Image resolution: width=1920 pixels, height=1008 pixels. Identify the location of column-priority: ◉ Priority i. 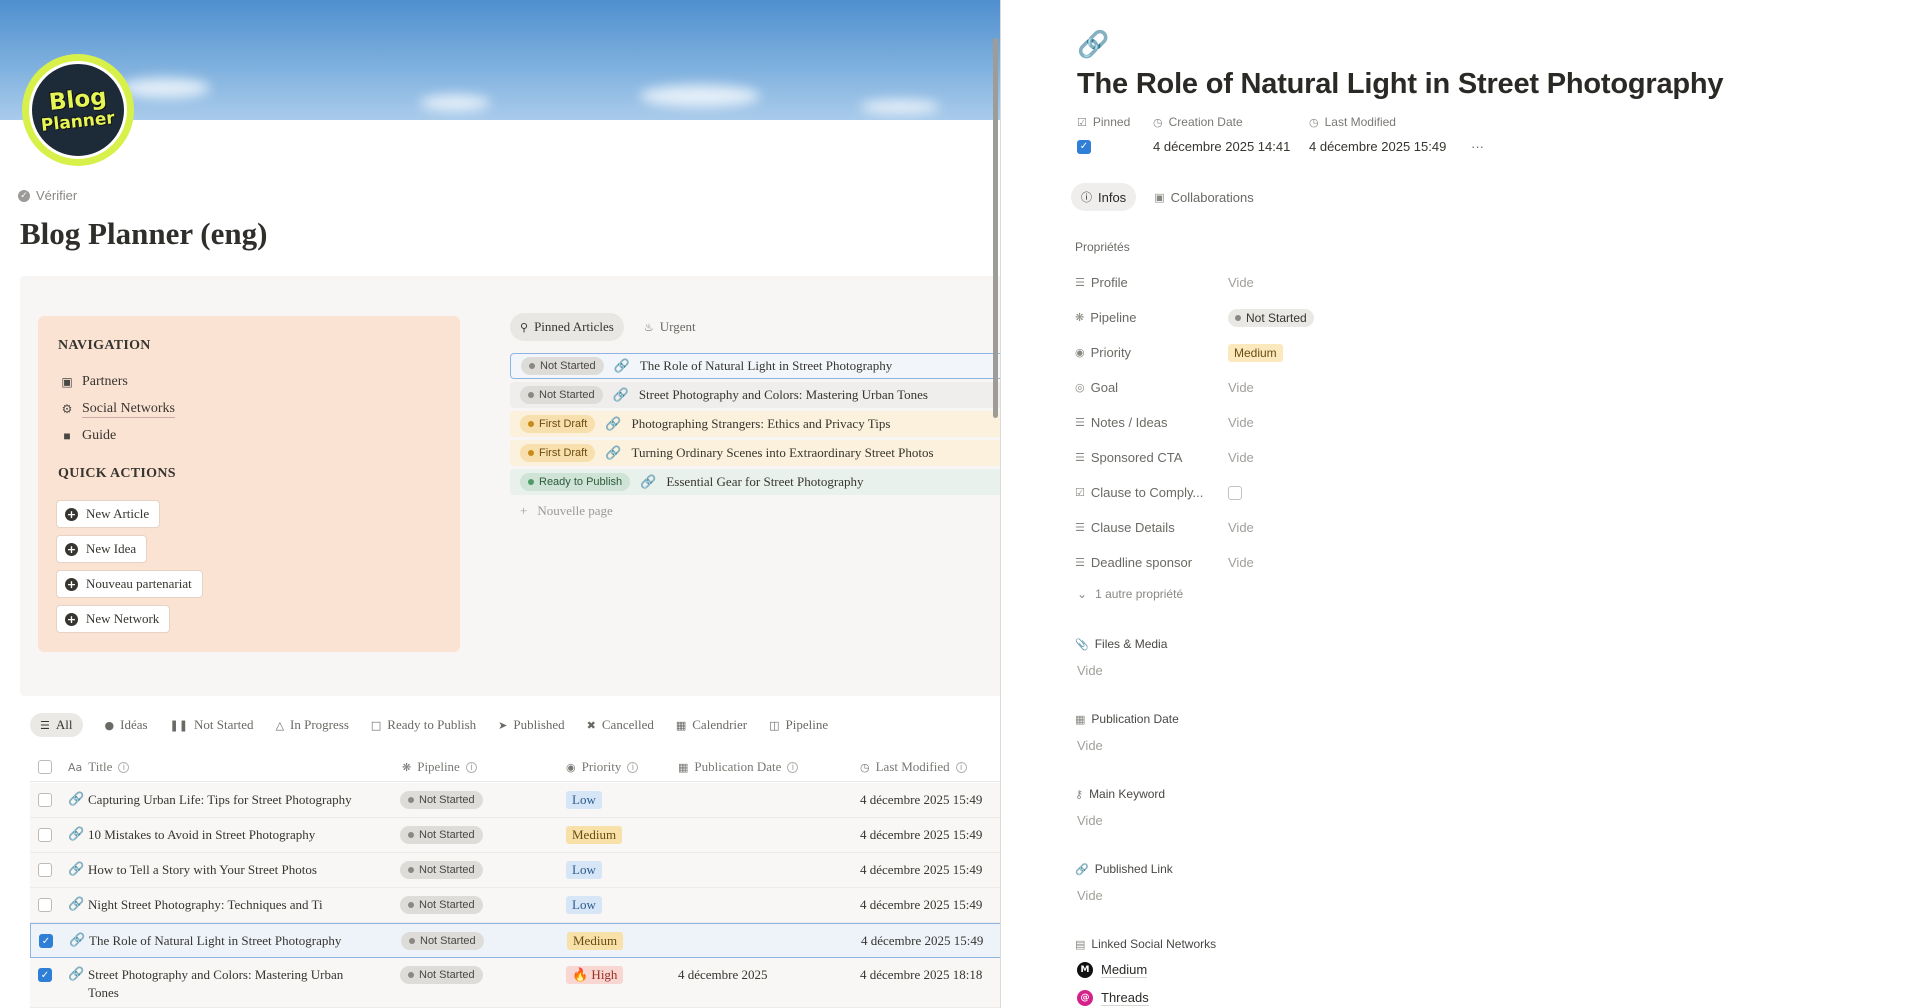
(602, 767).